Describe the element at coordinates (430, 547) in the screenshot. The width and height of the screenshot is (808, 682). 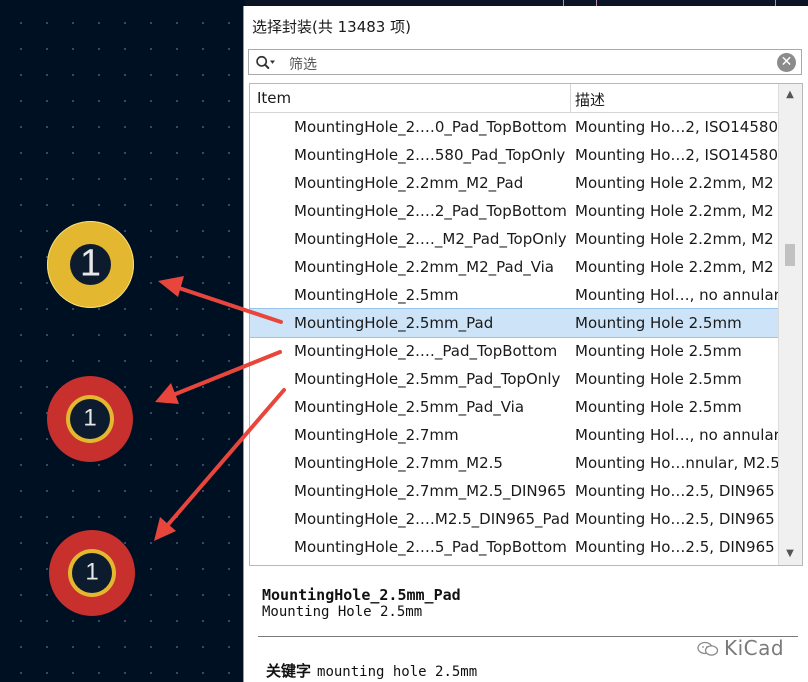
I see `cell-item: MountingHole_2.…5_Pad_TopBottom` at that location.